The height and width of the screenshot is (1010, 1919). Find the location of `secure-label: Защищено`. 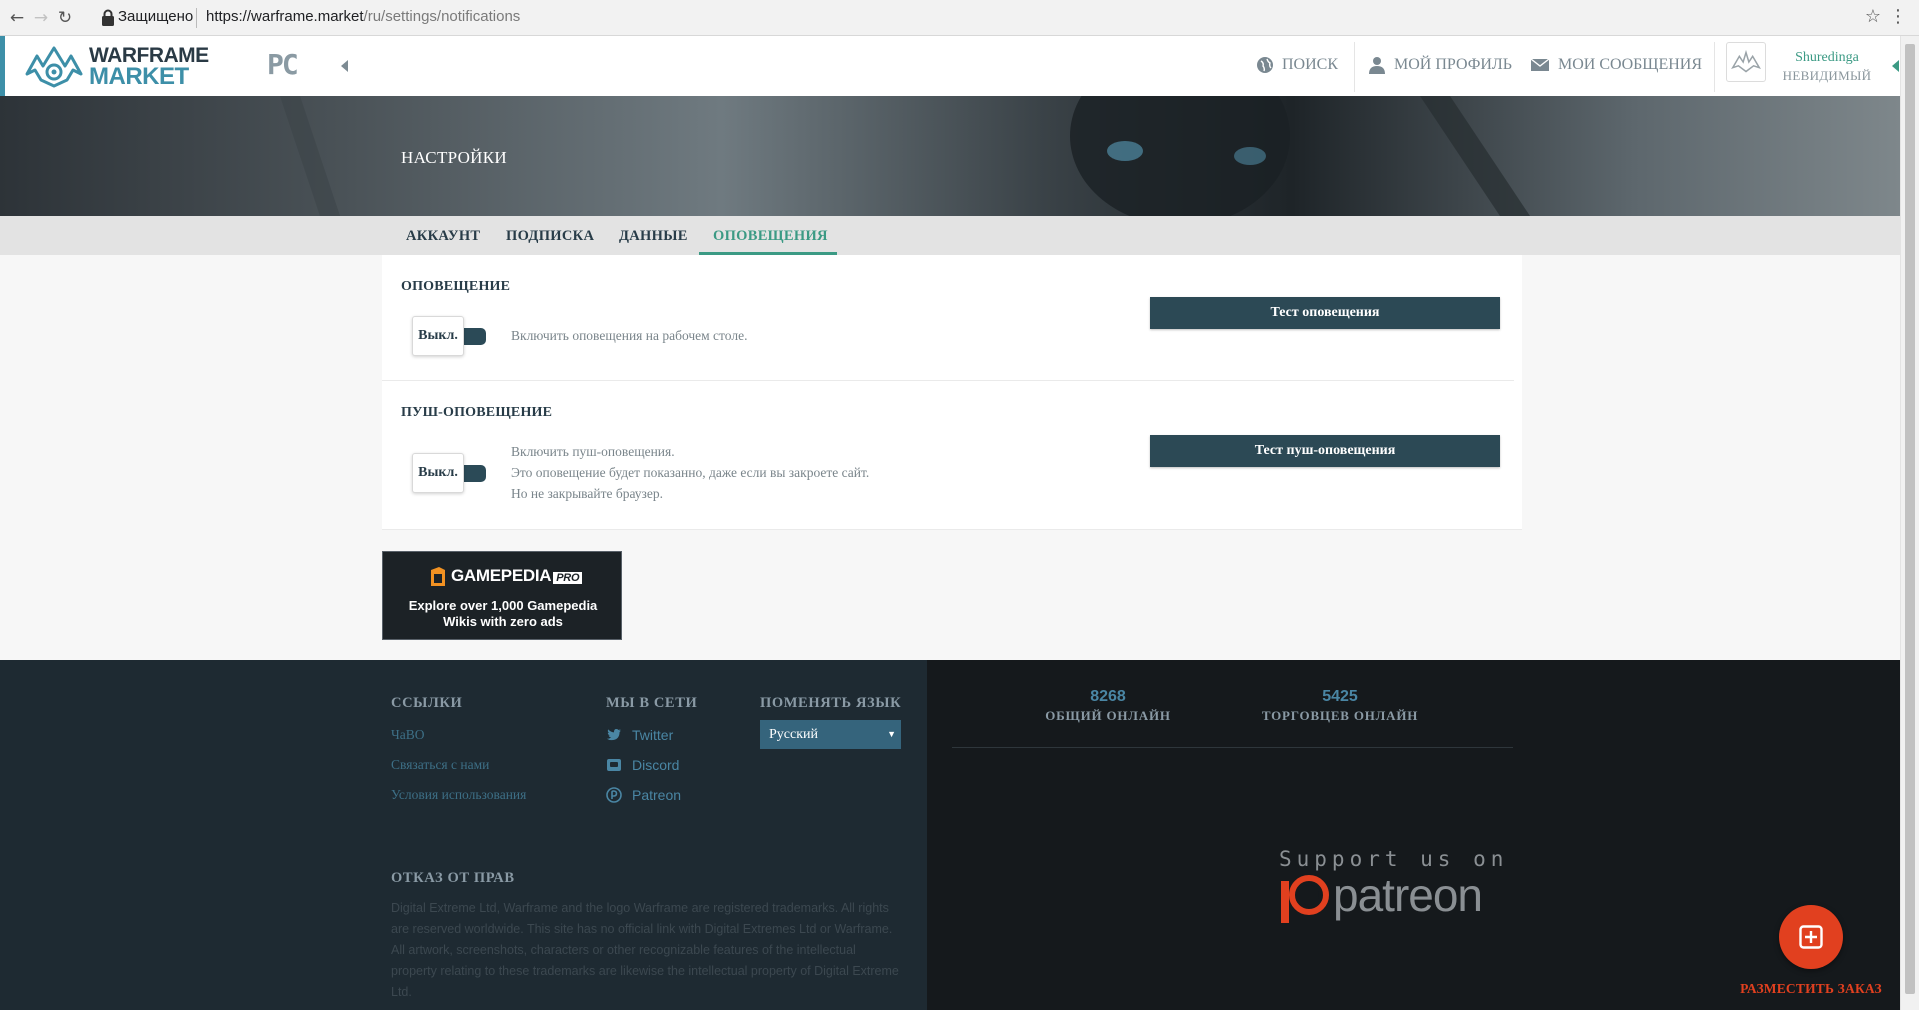

secure-label: Защищено is located at coordinates (156, 16).